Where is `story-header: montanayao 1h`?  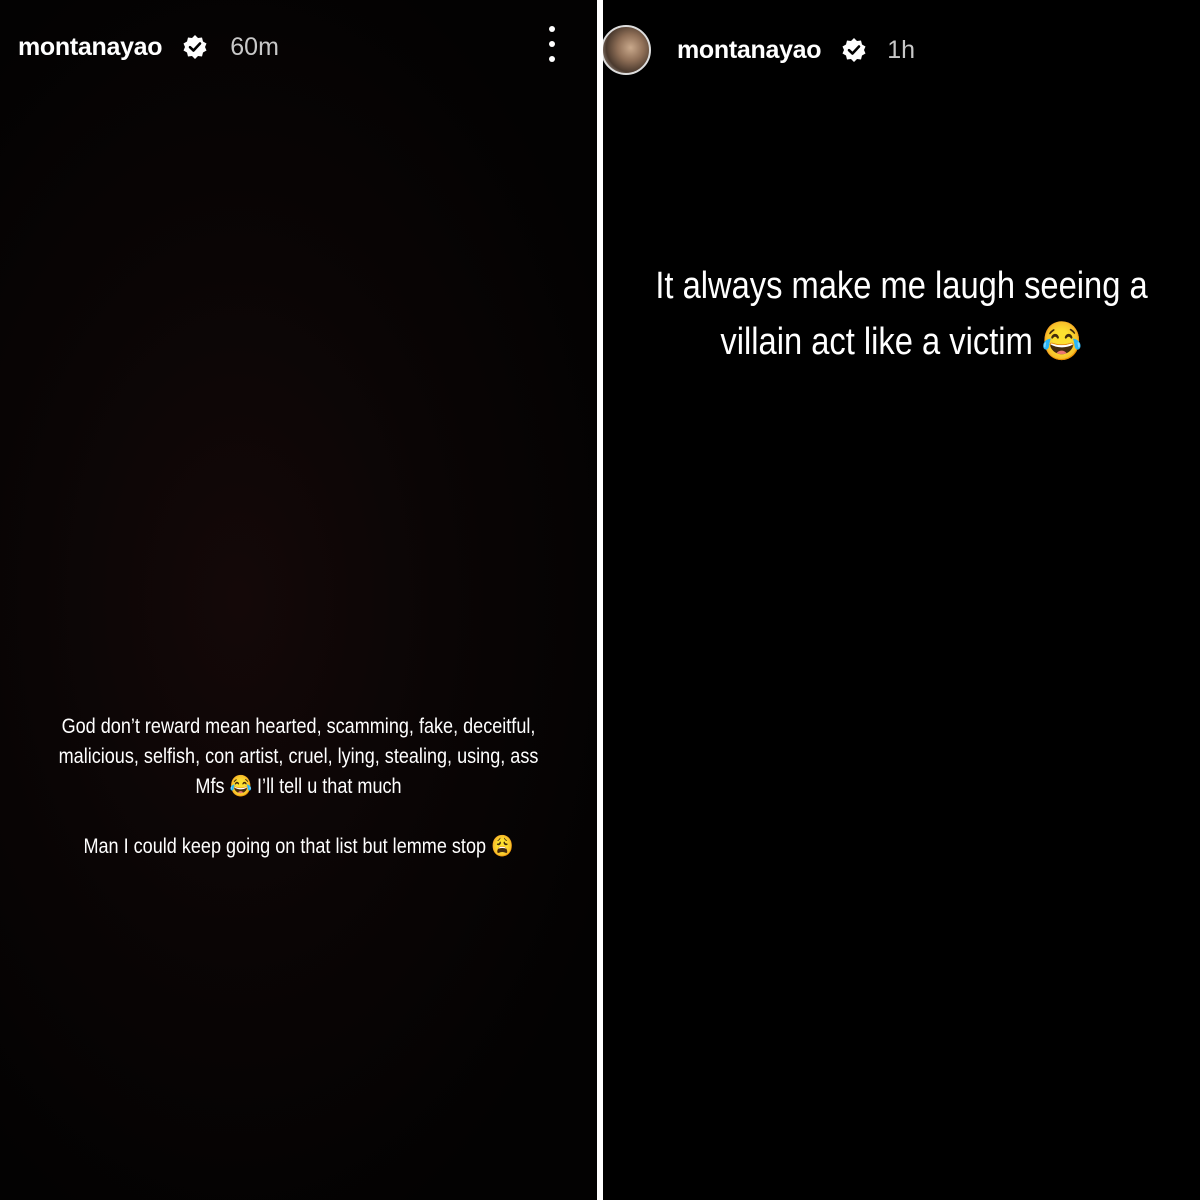 story-header: montanayao 1h is located at coordinates (901, 50).